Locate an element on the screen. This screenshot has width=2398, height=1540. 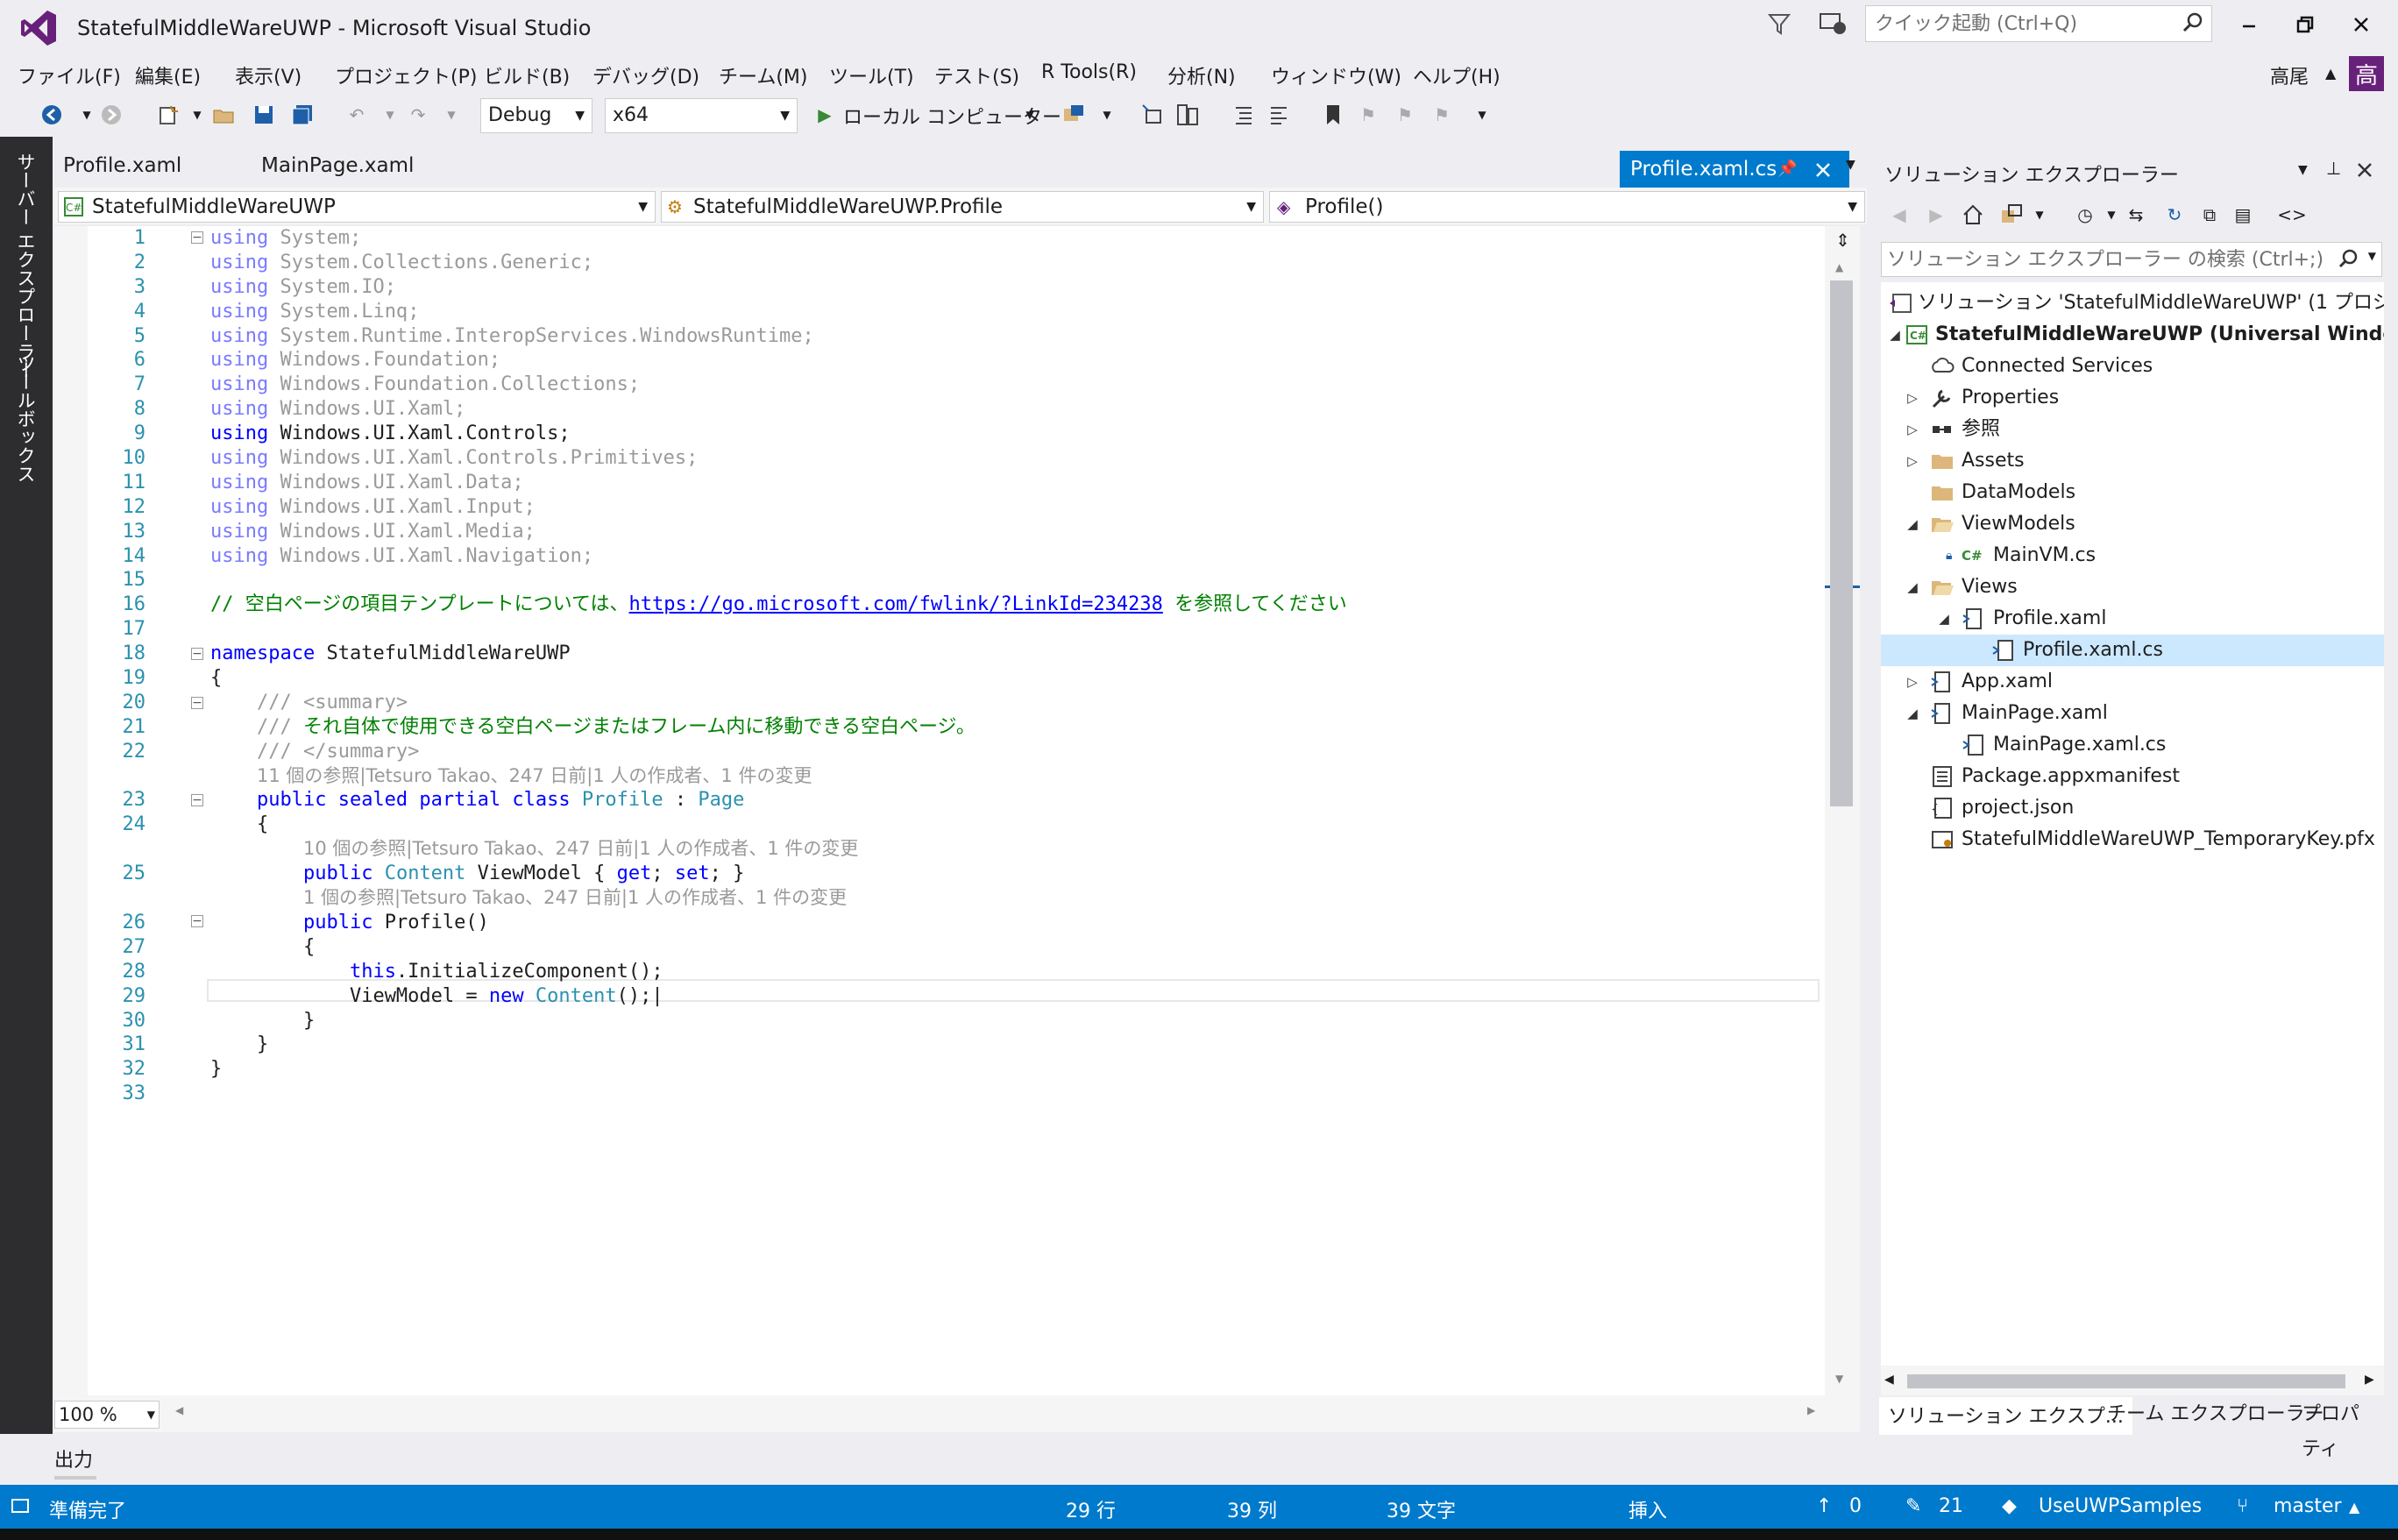
quick-launch-box is located at coordinates (2039, 23).